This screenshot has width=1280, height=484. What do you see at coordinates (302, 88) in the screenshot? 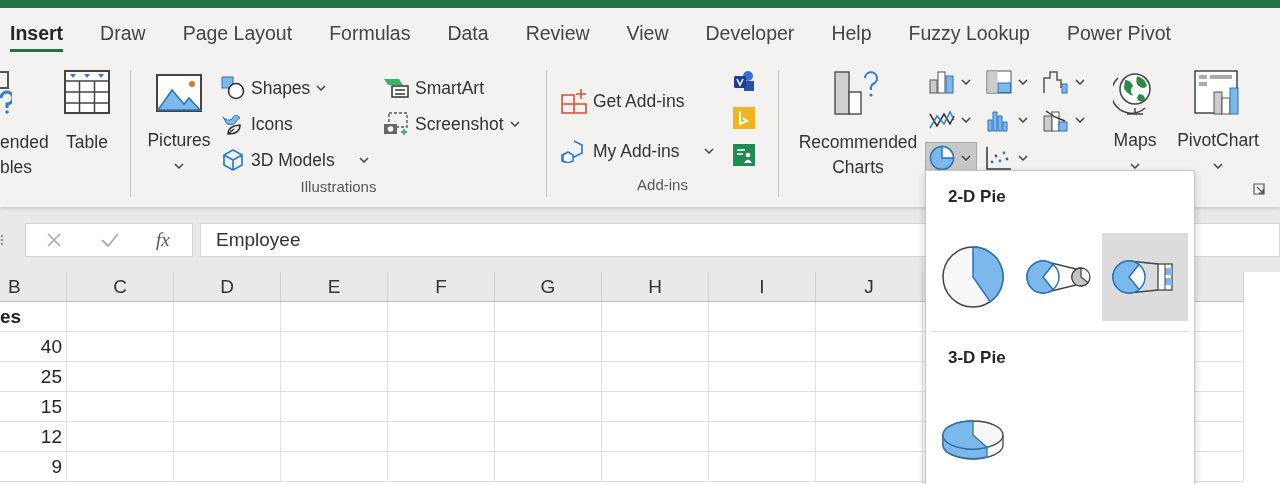
I see `shapes-button: Shapes` at bounding box center [302, 88].